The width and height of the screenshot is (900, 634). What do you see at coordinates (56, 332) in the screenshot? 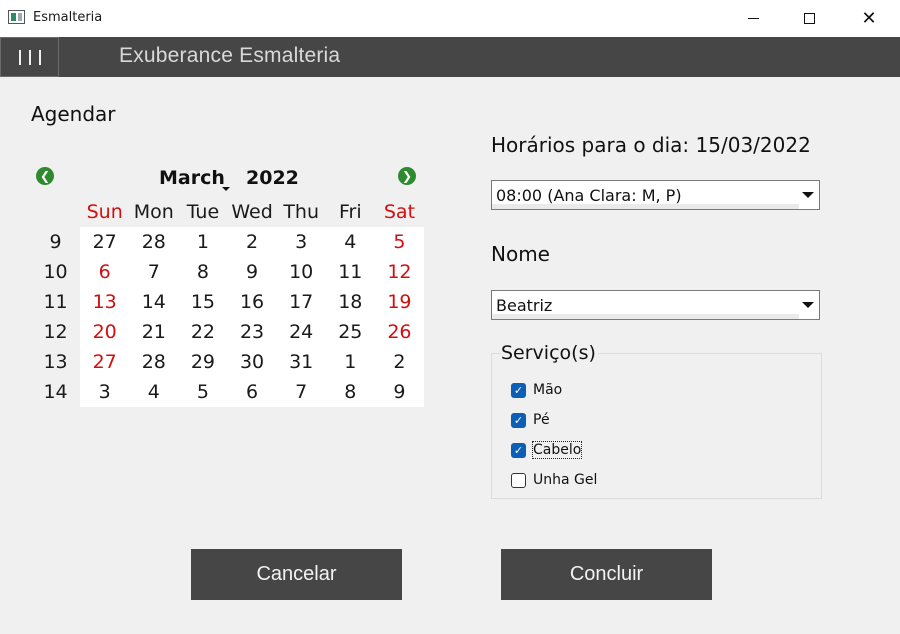
I see `week-number: 12` at bounding box center [56, 332].